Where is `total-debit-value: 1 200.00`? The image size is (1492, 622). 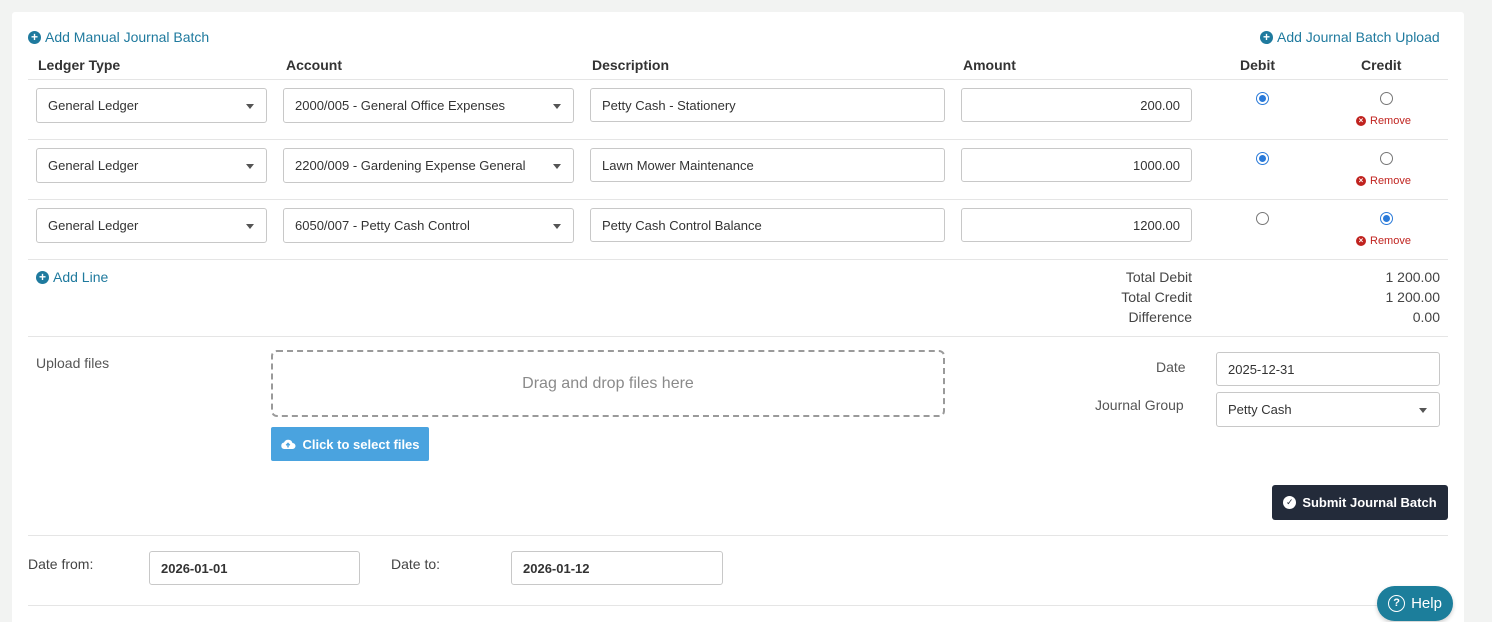 total-debit-value: 1 200.00 is located at coordinates (1413, 277).